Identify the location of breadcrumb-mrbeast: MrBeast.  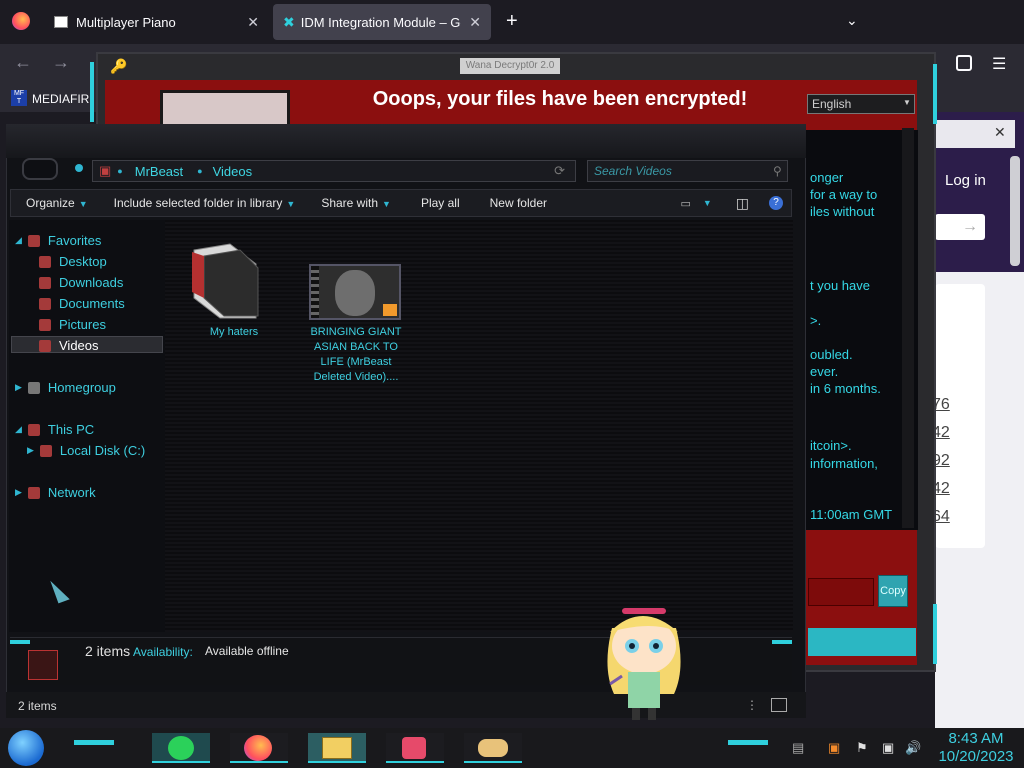
(159, 171).